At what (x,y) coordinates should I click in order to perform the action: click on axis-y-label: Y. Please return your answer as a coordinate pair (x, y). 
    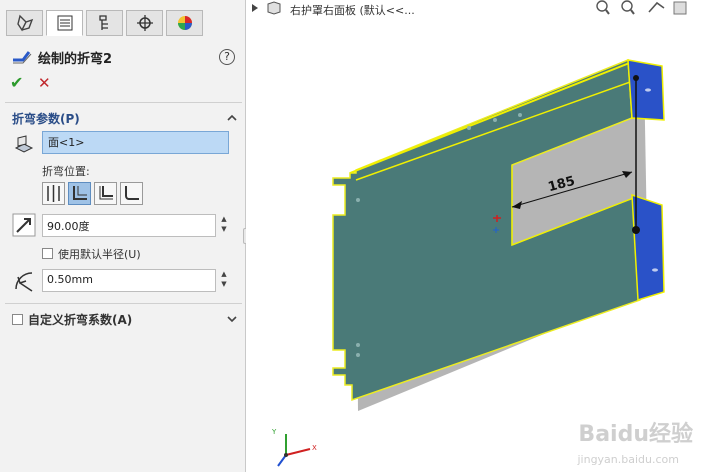
    Looking at the image, I should click on (274, 432).